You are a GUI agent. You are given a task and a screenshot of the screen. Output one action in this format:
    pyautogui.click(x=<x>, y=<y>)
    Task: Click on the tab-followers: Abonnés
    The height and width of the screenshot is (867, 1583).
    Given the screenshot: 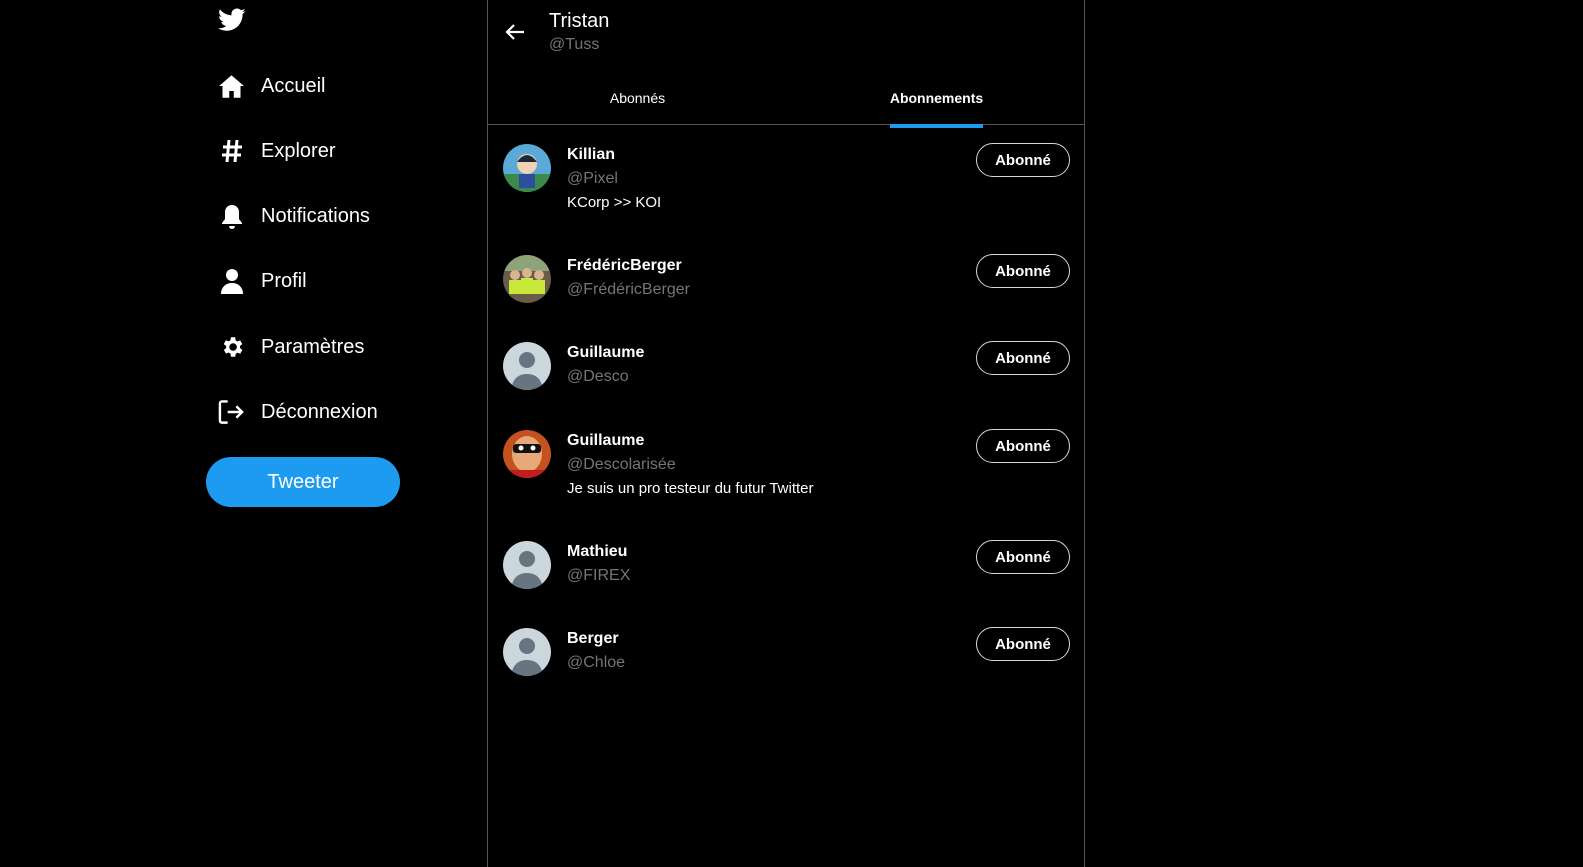 What is the action you would take?
    pyautogui.click(x=637, y=99)
    